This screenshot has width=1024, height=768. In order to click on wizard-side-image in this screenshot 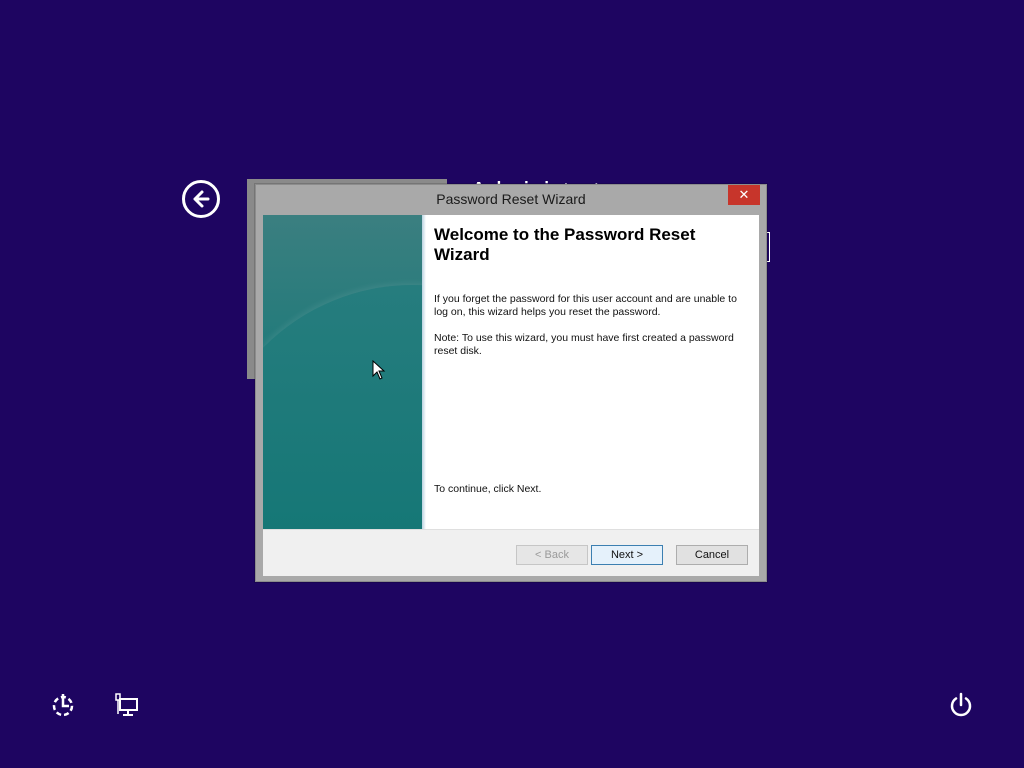, I will do `click(342, 372)`.